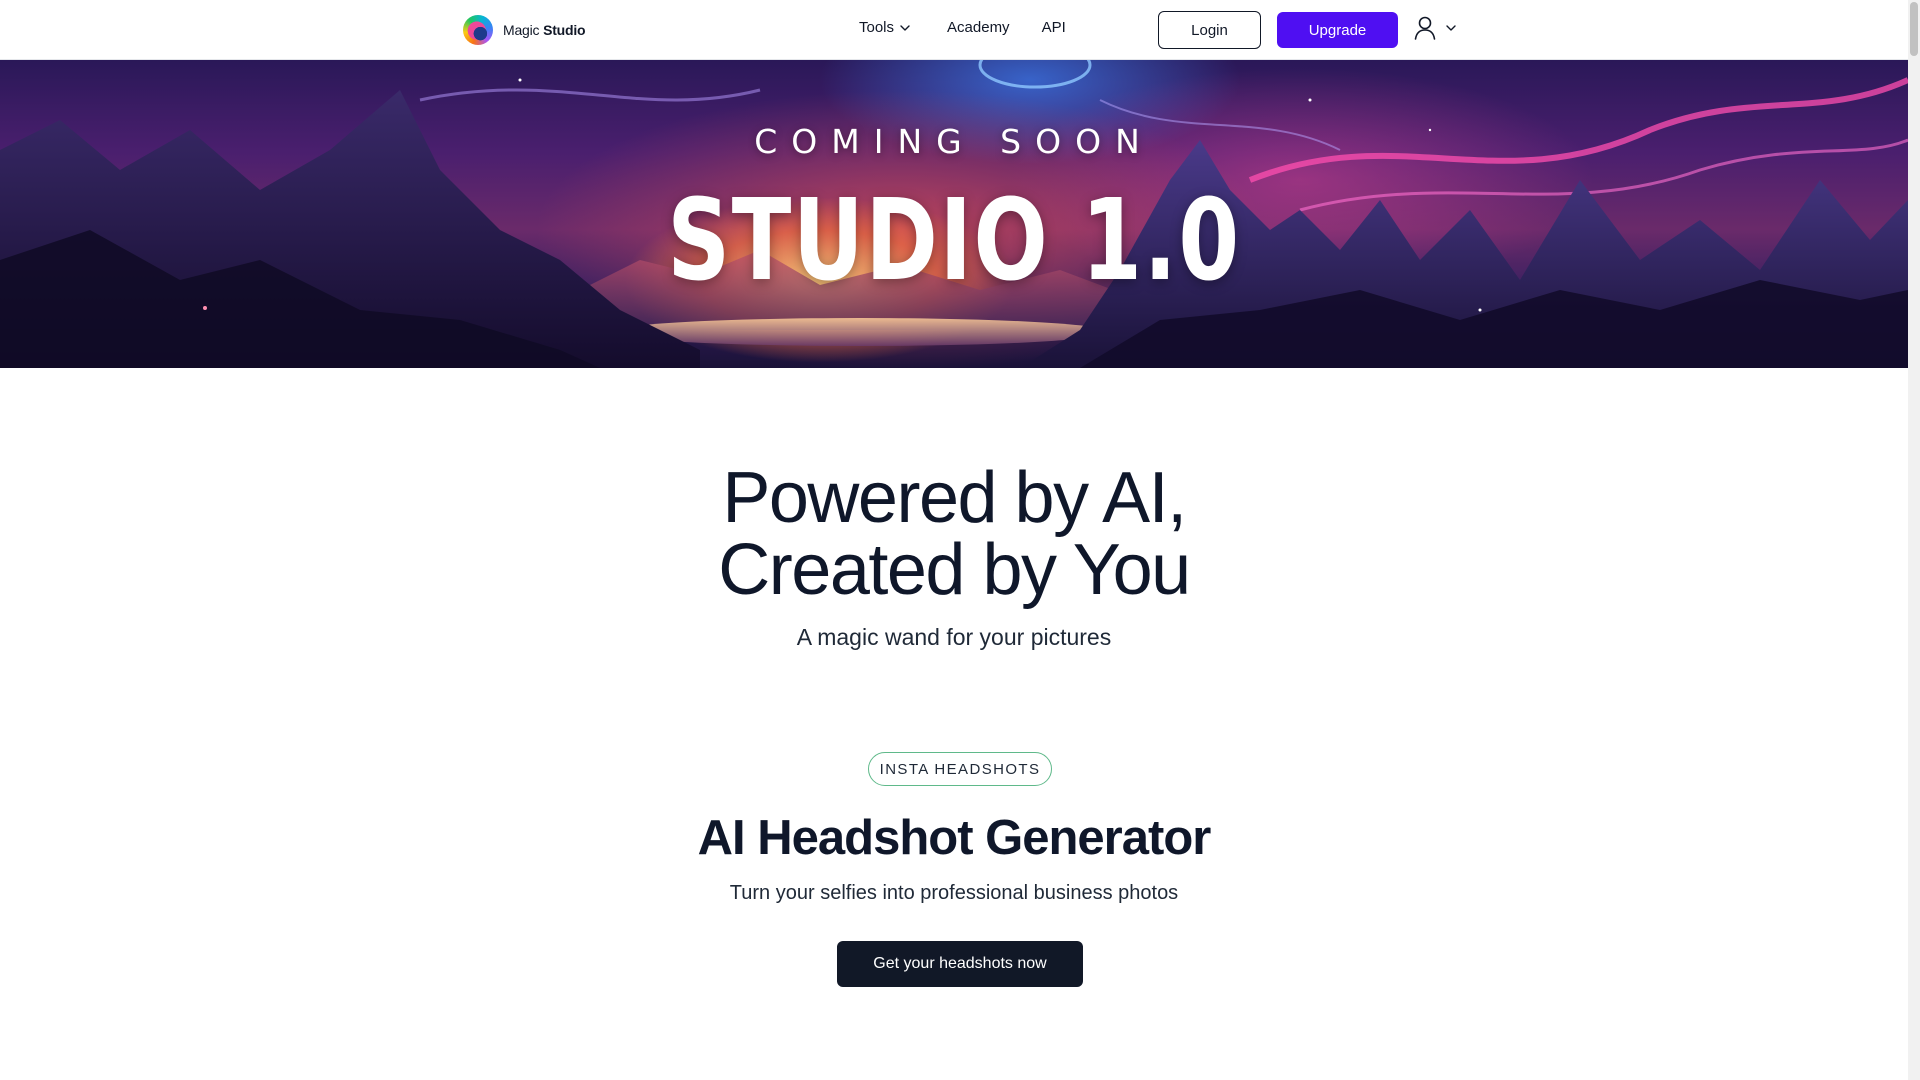 This screenshot has width=1920, height=1080. I want to click on brand-name: Magic Studio, so click(544, 30).